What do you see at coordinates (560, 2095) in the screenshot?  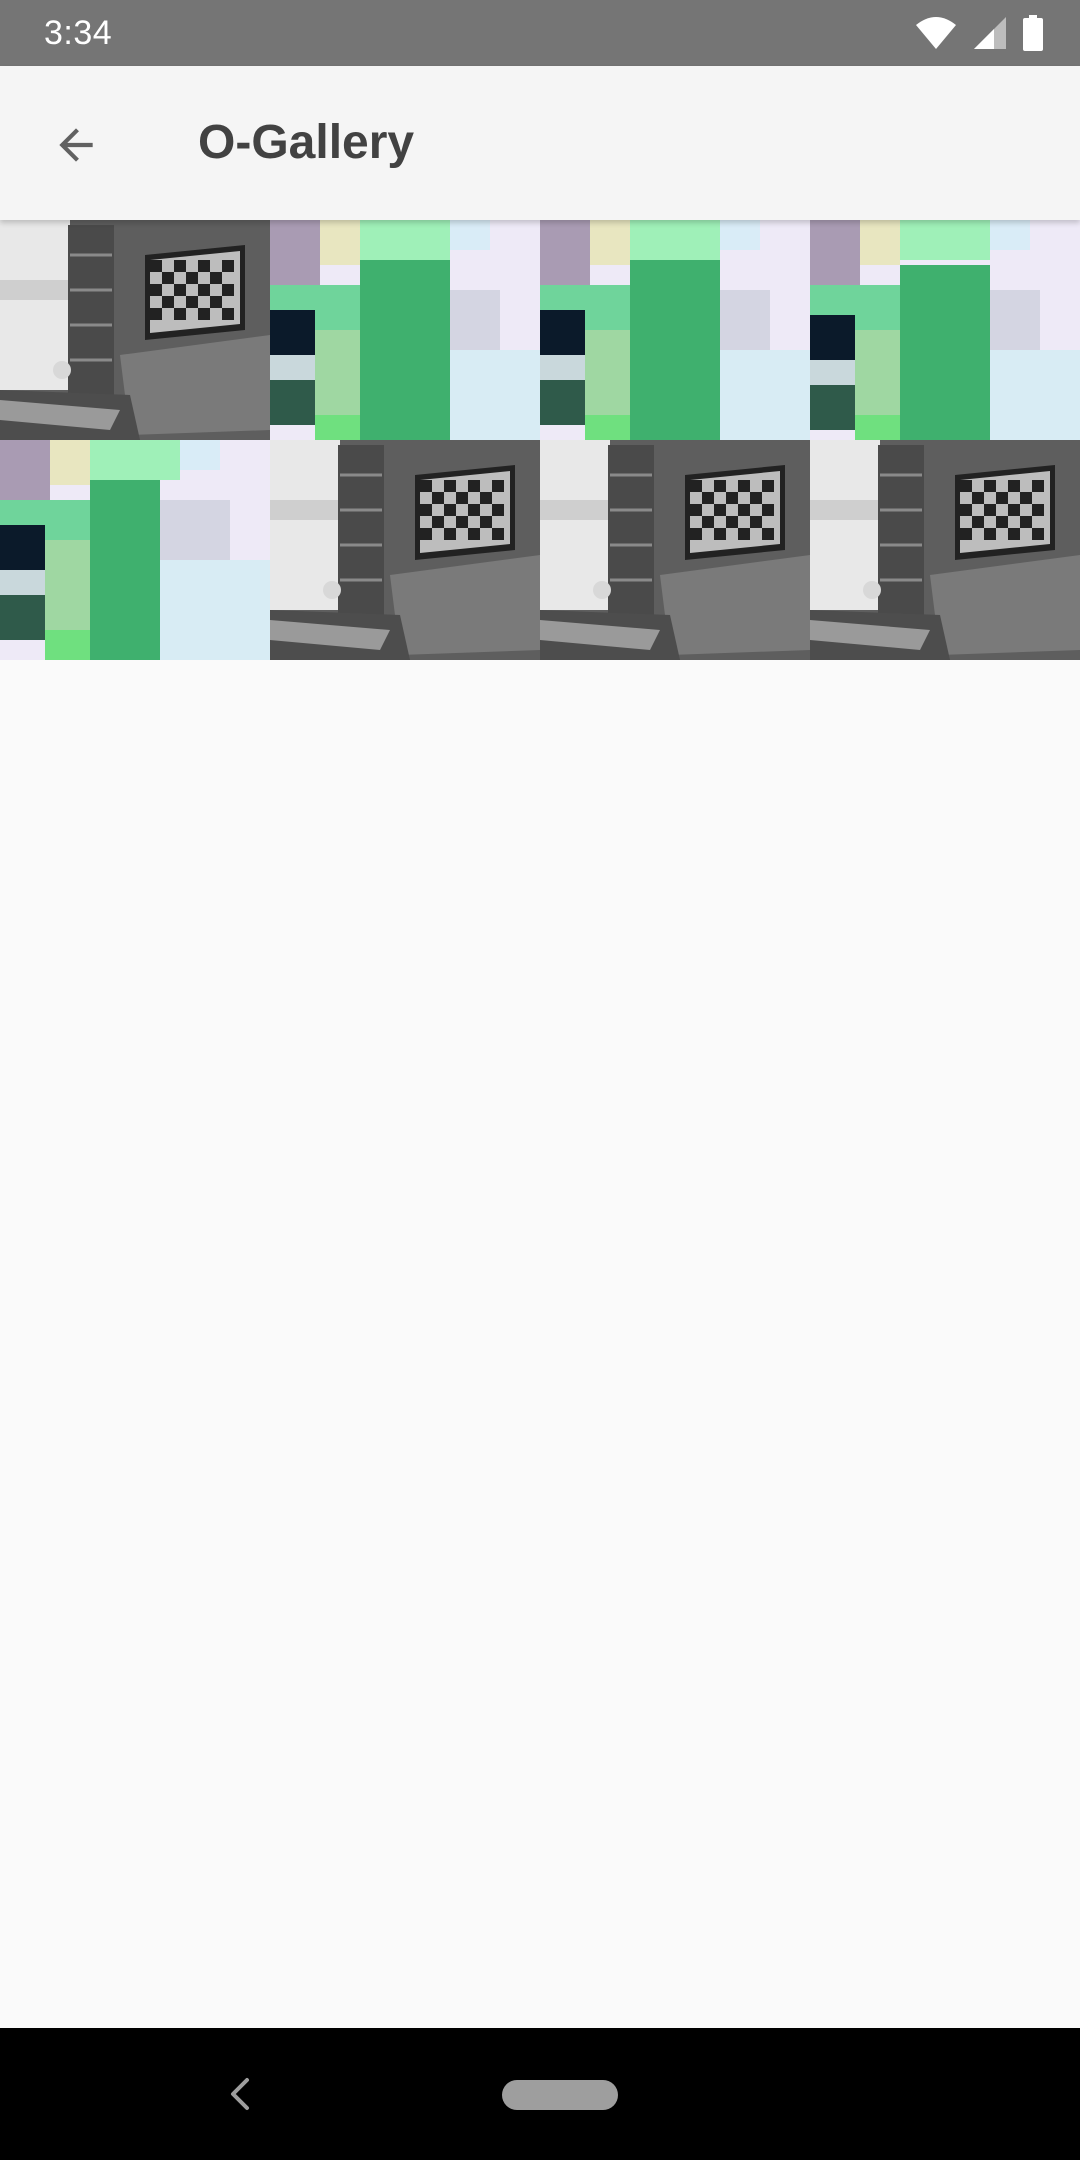 I see `home-pill-icon` at bounding box center [560, 2095].